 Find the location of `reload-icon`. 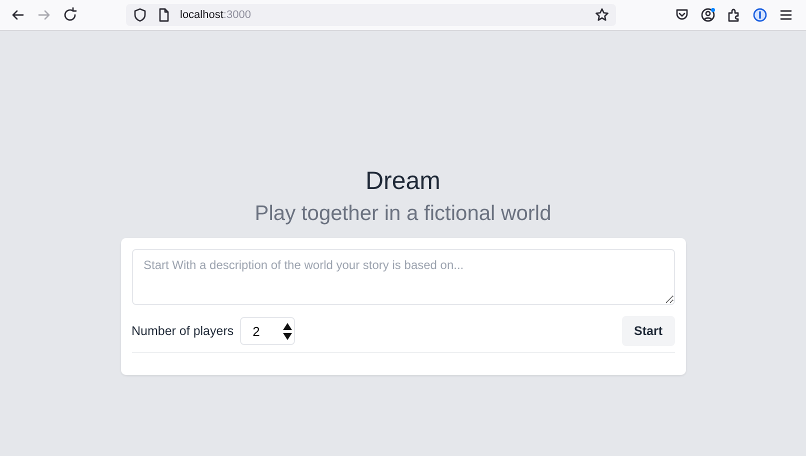

reload-icon is located at coordinates (70, 15).